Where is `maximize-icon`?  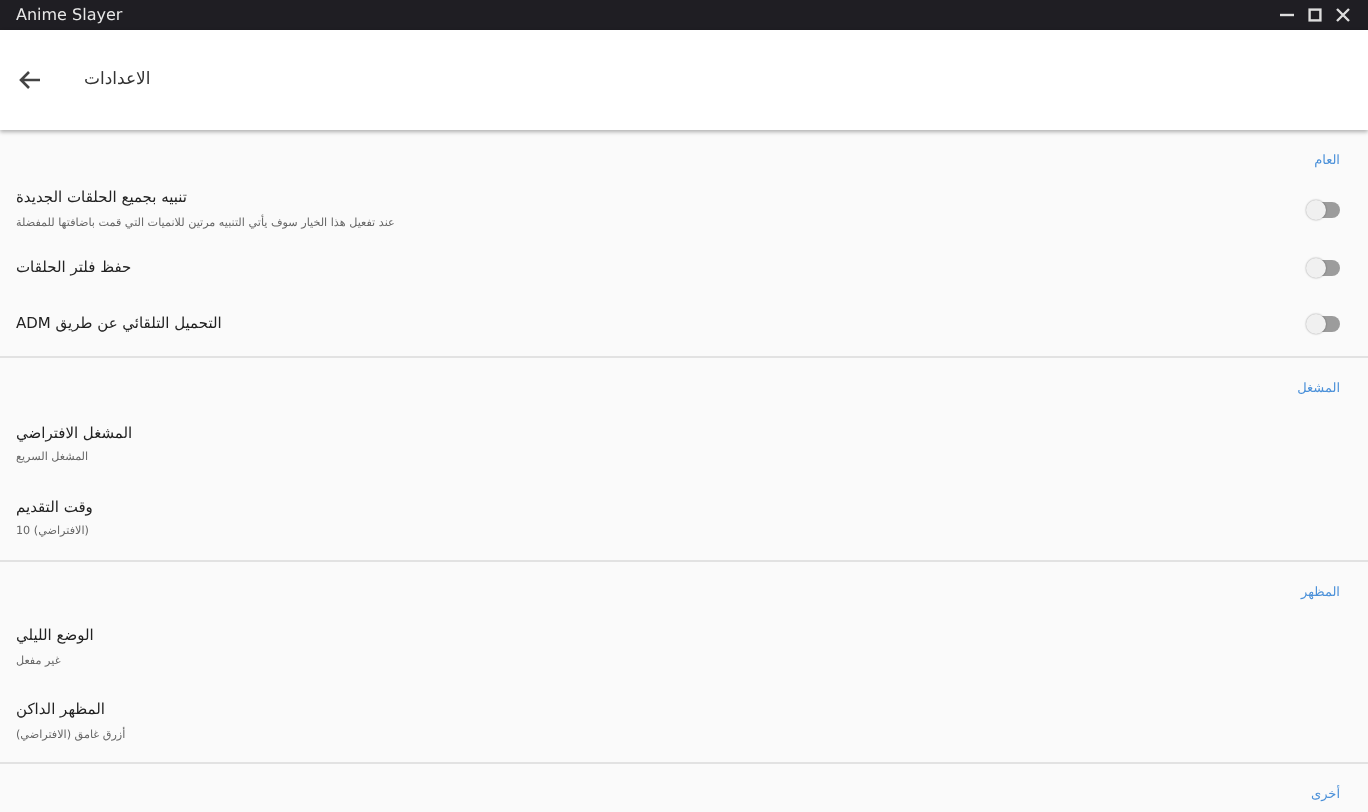
maximize-icon is located at coordinates (1314, 15).